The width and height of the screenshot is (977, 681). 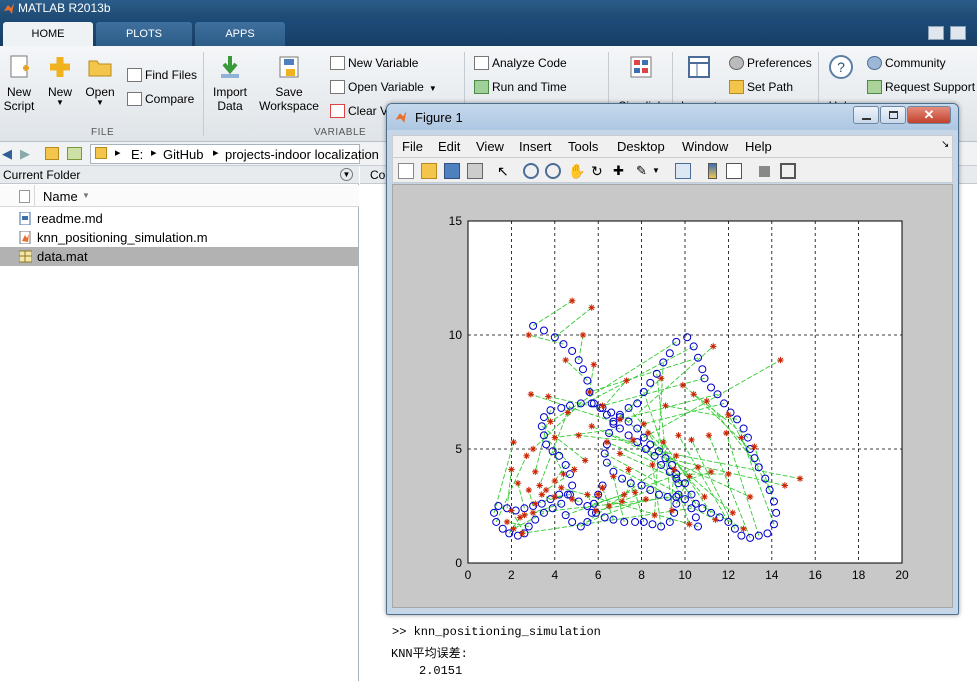 I want to click on print-icon, so click(x=475, y=171).